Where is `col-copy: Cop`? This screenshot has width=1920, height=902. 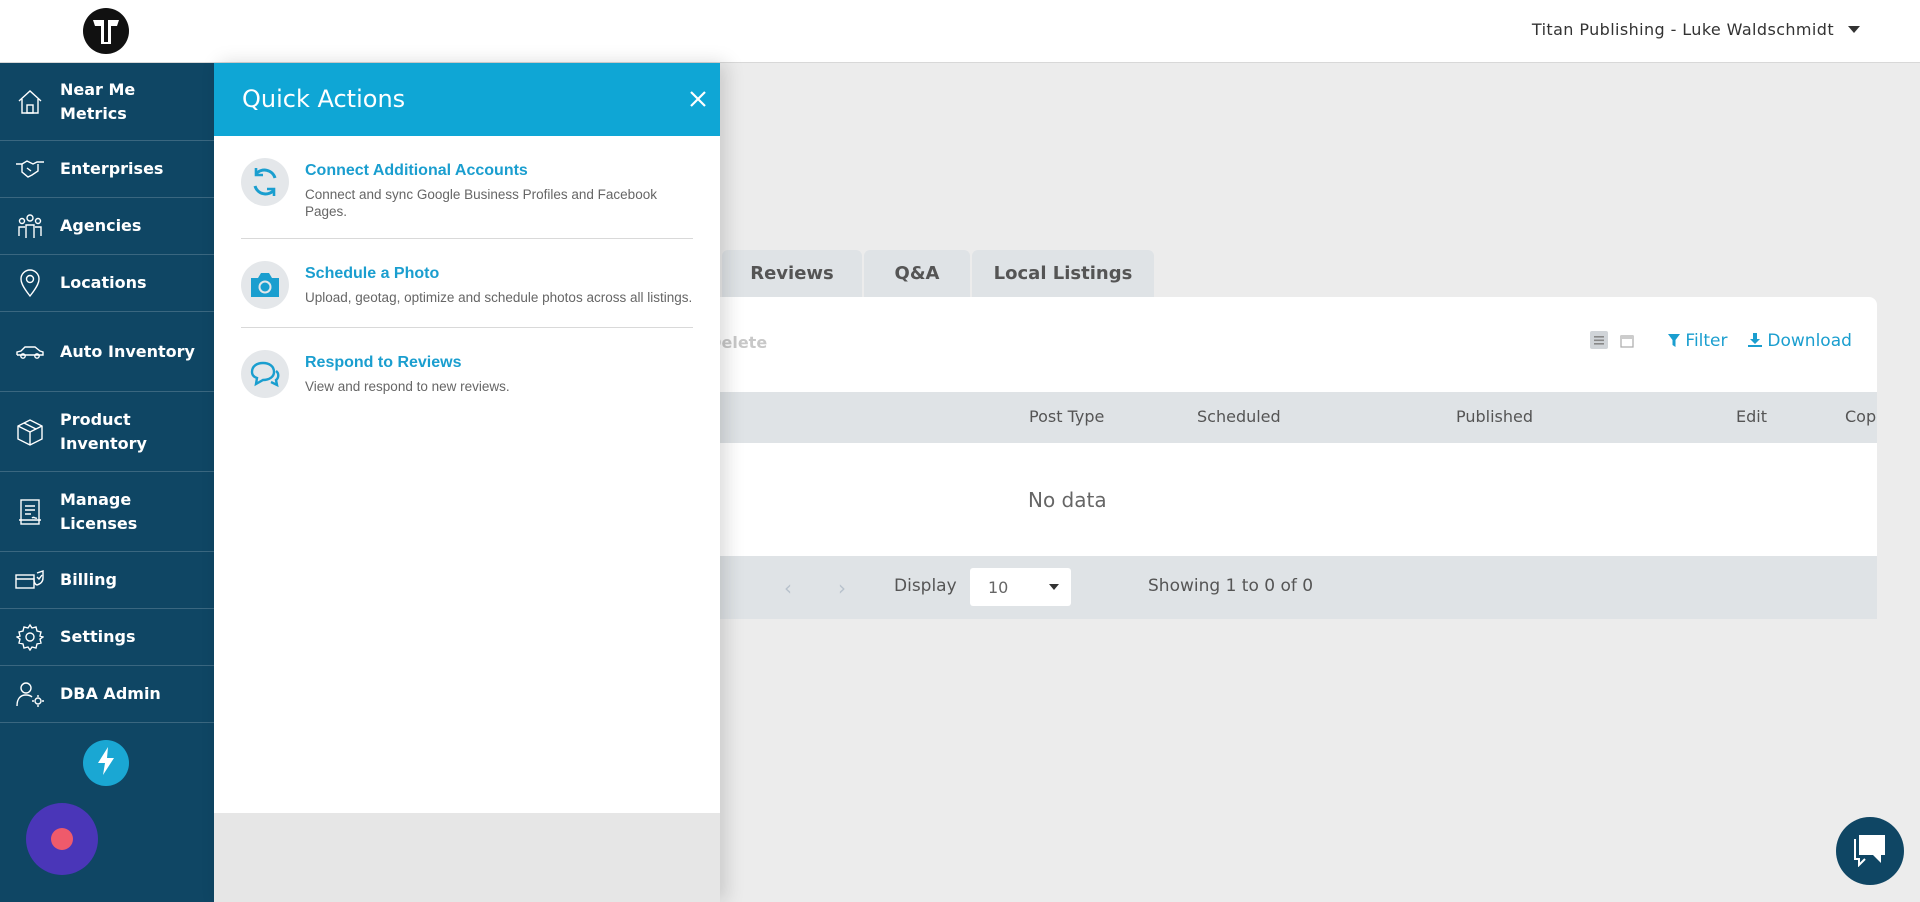
col-copy: Cop is located at coordinates (1861, 416).